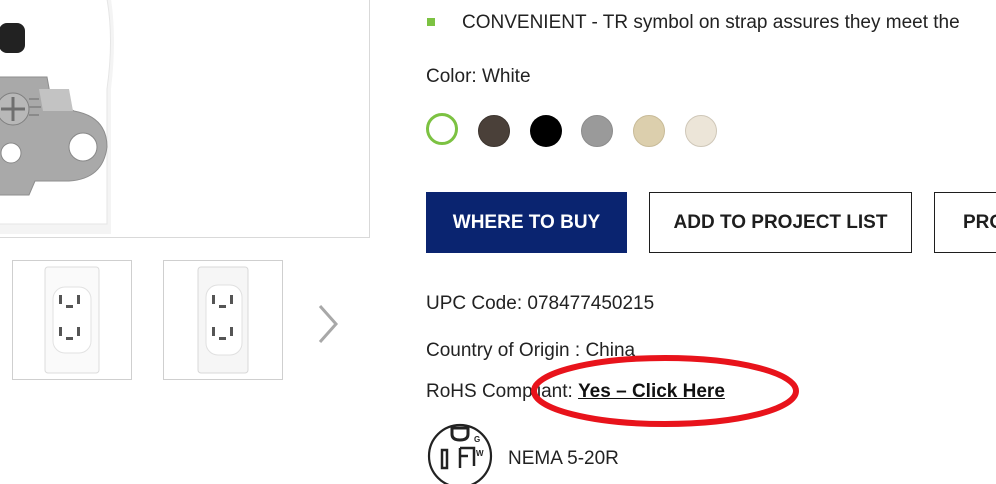 This screenshot has width=996, height=484. I want to click on swatch-white, so click(442, 129).